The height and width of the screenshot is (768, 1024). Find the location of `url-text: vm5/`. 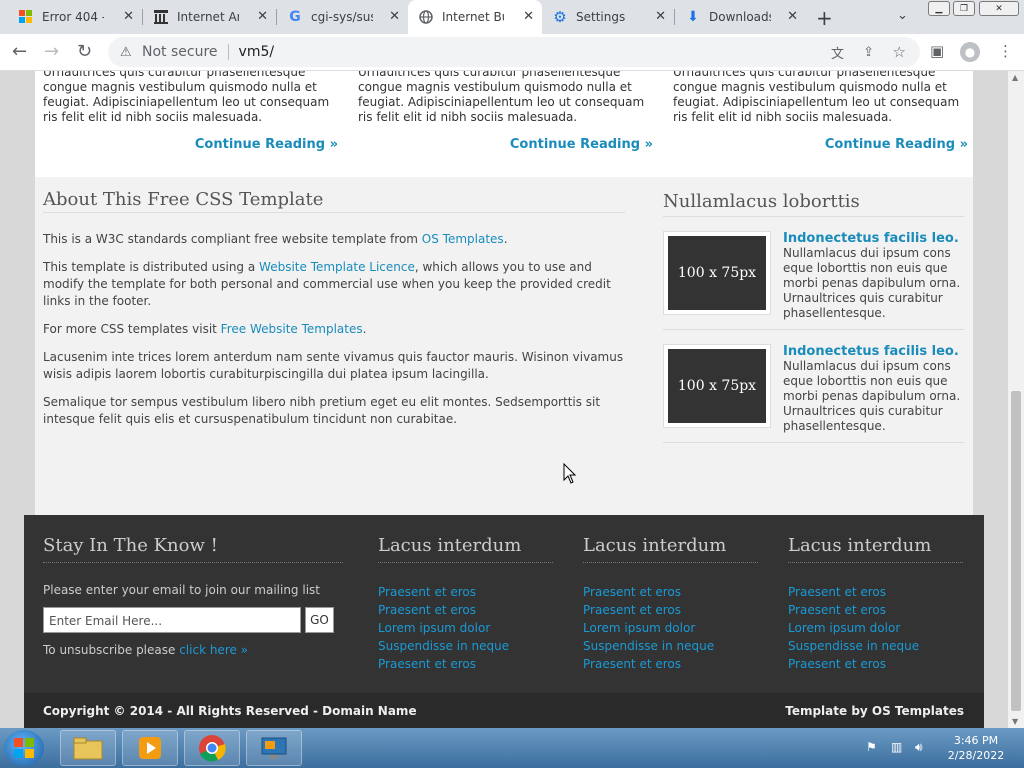

url-text: vm5/ is located at coordinates (257, 52).